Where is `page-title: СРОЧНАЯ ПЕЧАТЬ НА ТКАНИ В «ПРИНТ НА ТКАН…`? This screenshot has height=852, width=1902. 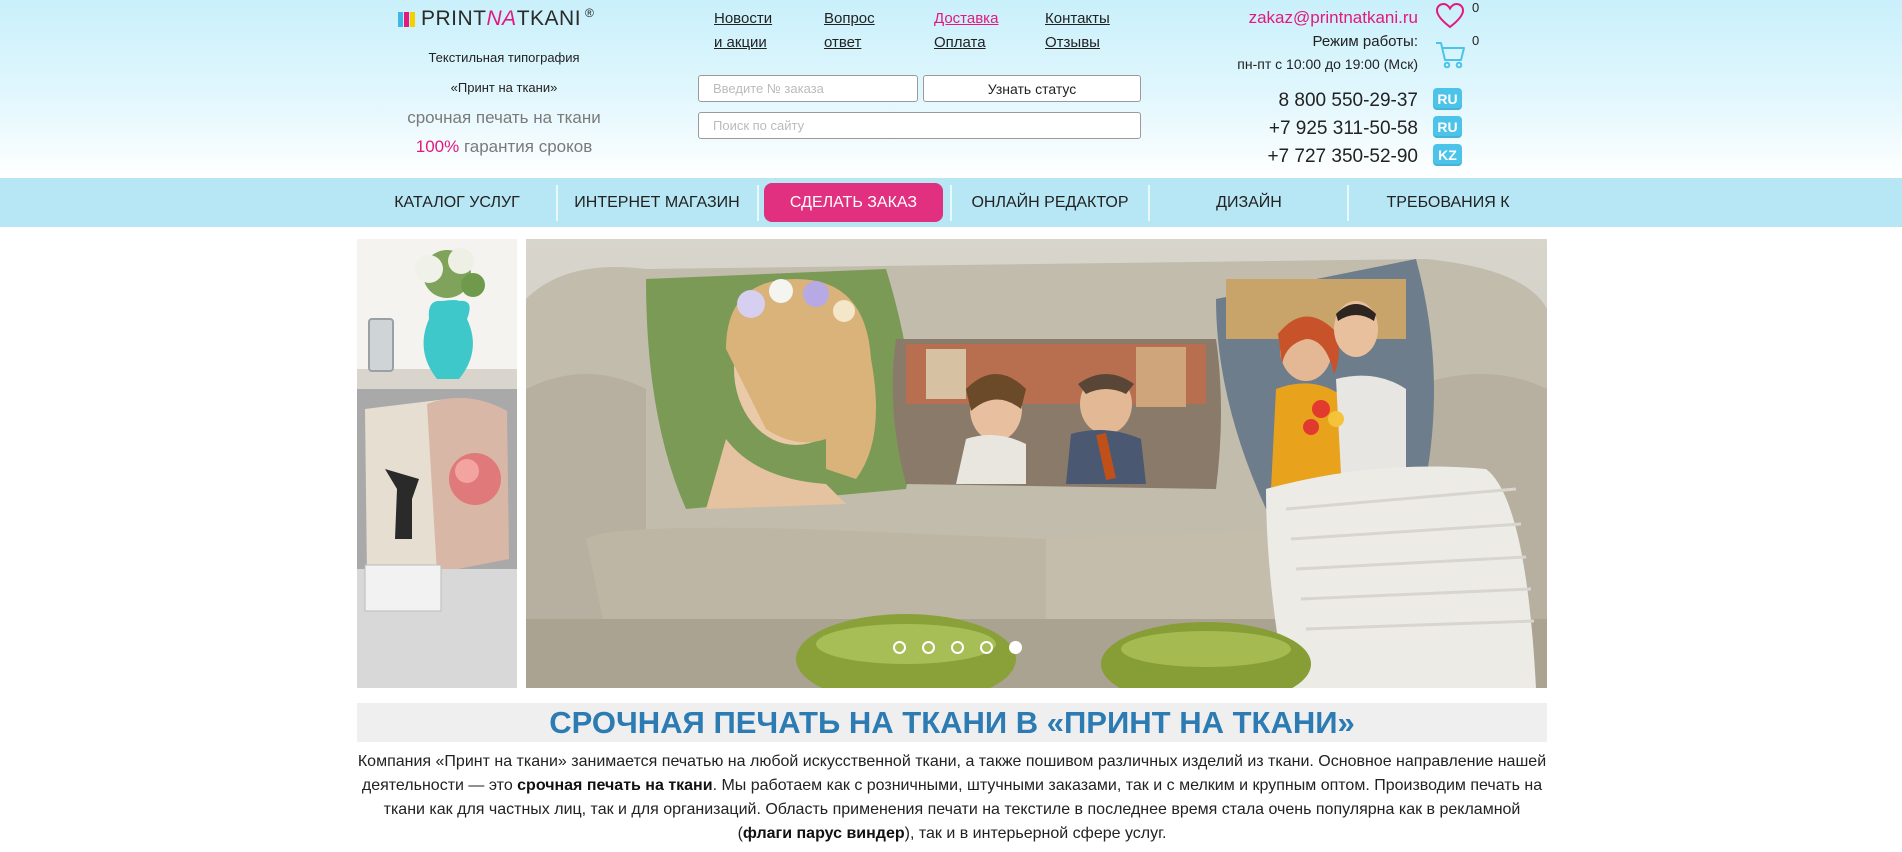 page-title: СРОЧНАЯ ПЕЧАТЬ НА ТКАНИ В «ПРИНТ НА ТКАН… is located at coordinates (952, 722).